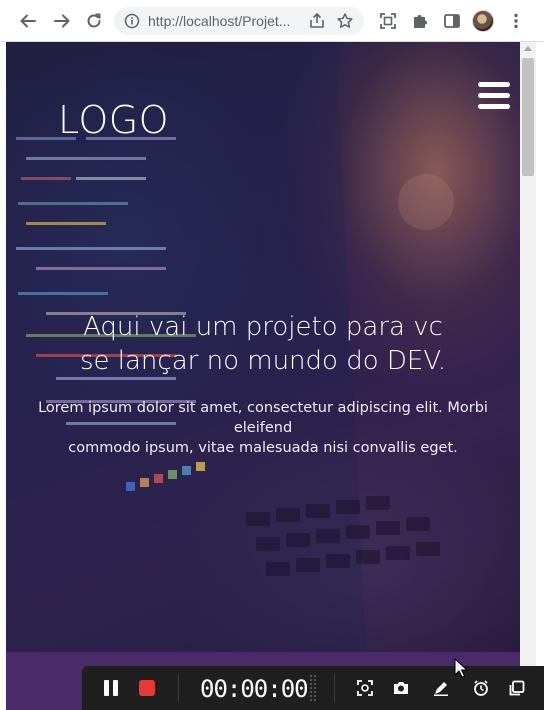  I want to click on forward-arrow-icon, so click(62, 21).